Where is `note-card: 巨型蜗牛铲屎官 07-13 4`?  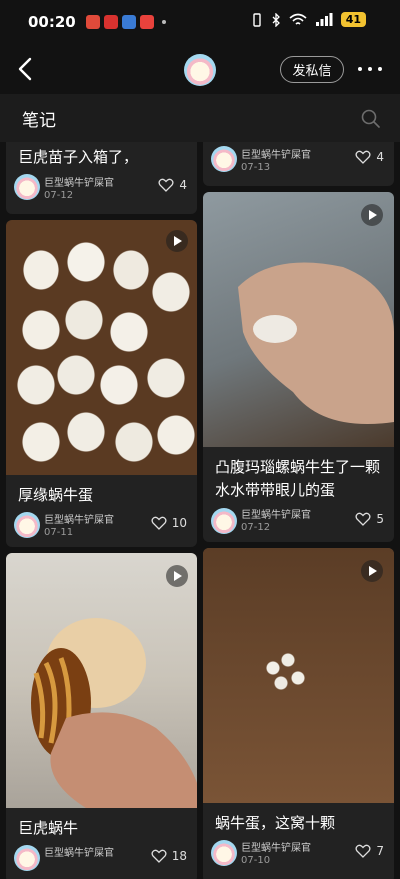
note-card: 巨型蜗牛铲屎官 07-13 4 is located at coordinates (298, 164).